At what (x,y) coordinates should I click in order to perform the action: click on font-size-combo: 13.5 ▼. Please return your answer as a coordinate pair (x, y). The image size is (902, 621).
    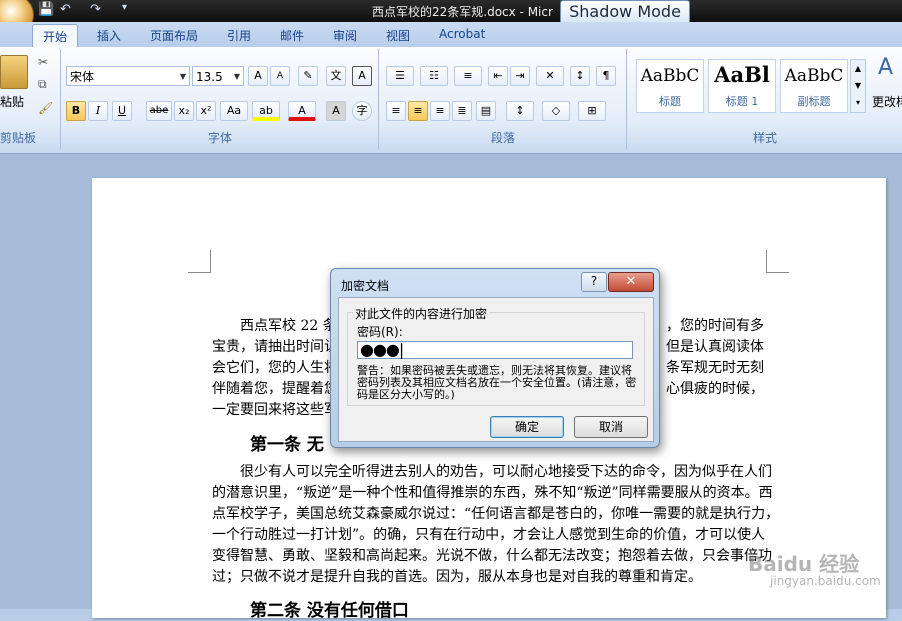
    Looking at the image, I should click on (218, 76).